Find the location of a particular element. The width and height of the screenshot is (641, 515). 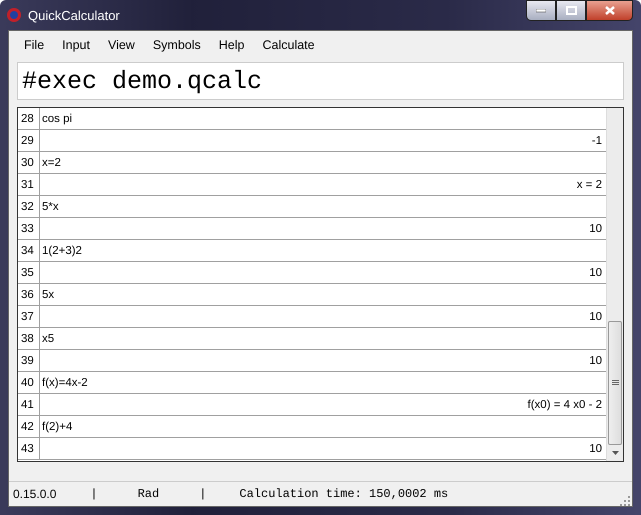

angle-mode-label: Rad is located at coordinates (149, 494).